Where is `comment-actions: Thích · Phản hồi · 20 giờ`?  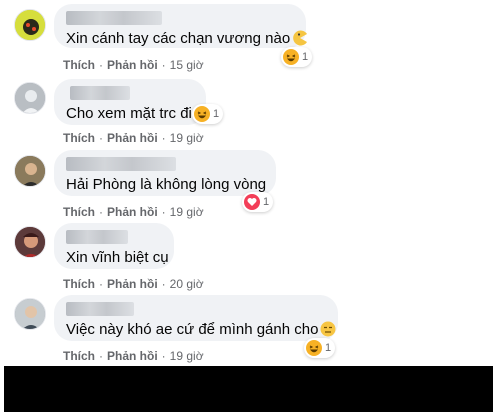 comment-actions: Thích · Phản hồi · 20 giờ is located at coordinates (133, 284).